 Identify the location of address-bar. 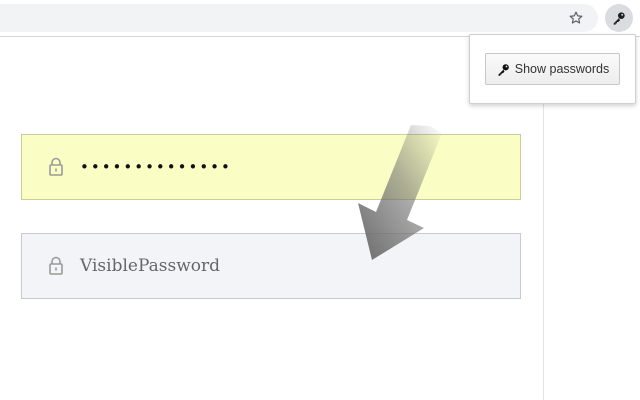
(299, 18).